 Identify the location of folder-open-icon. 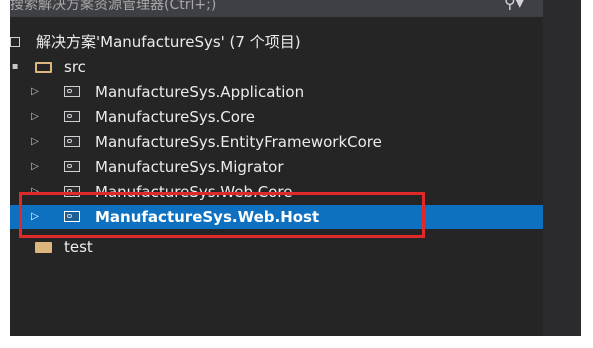
(43, 67).